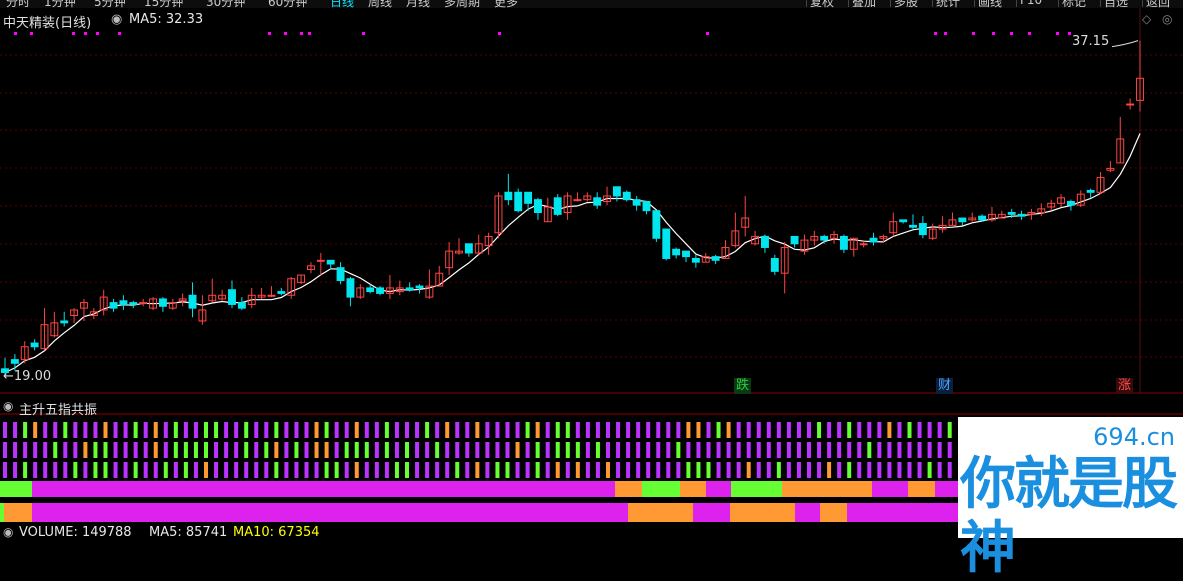  What do you see at coordinates (945, 386) in the screenshot?
I see `event-marker-finance: 财` at bounding box center [945, 386].